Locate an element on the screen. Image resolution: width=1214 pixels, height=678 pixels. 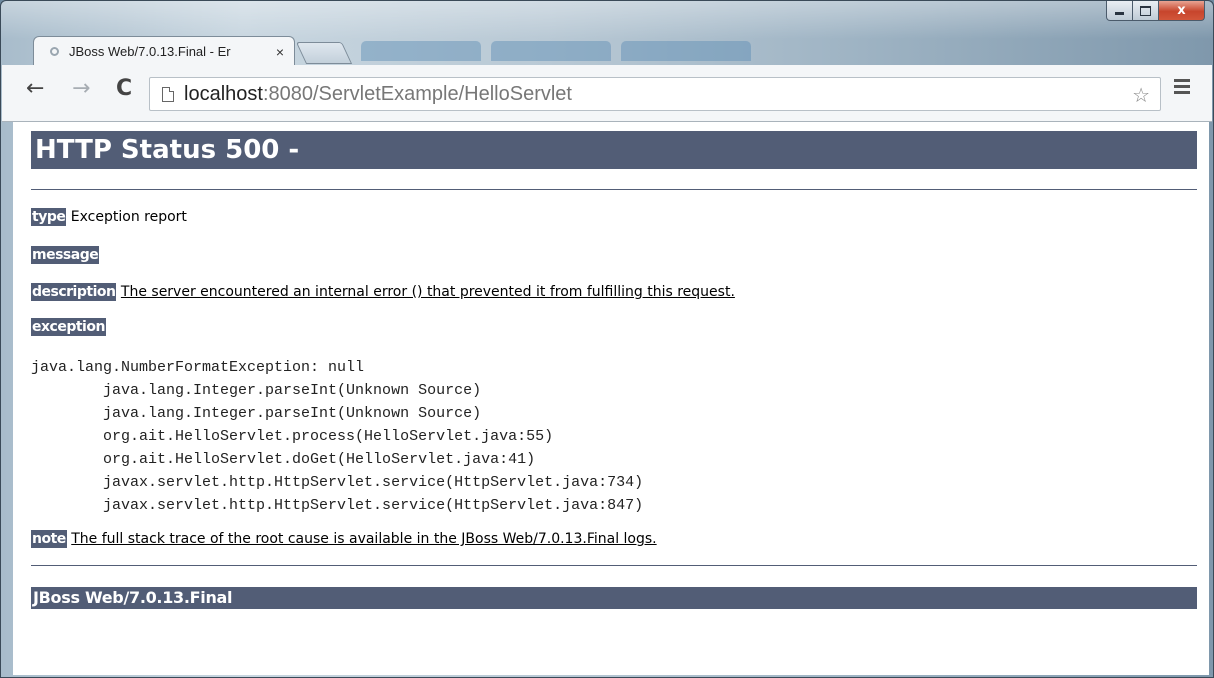
exception-row: exception is located at coordinates (68, 327).